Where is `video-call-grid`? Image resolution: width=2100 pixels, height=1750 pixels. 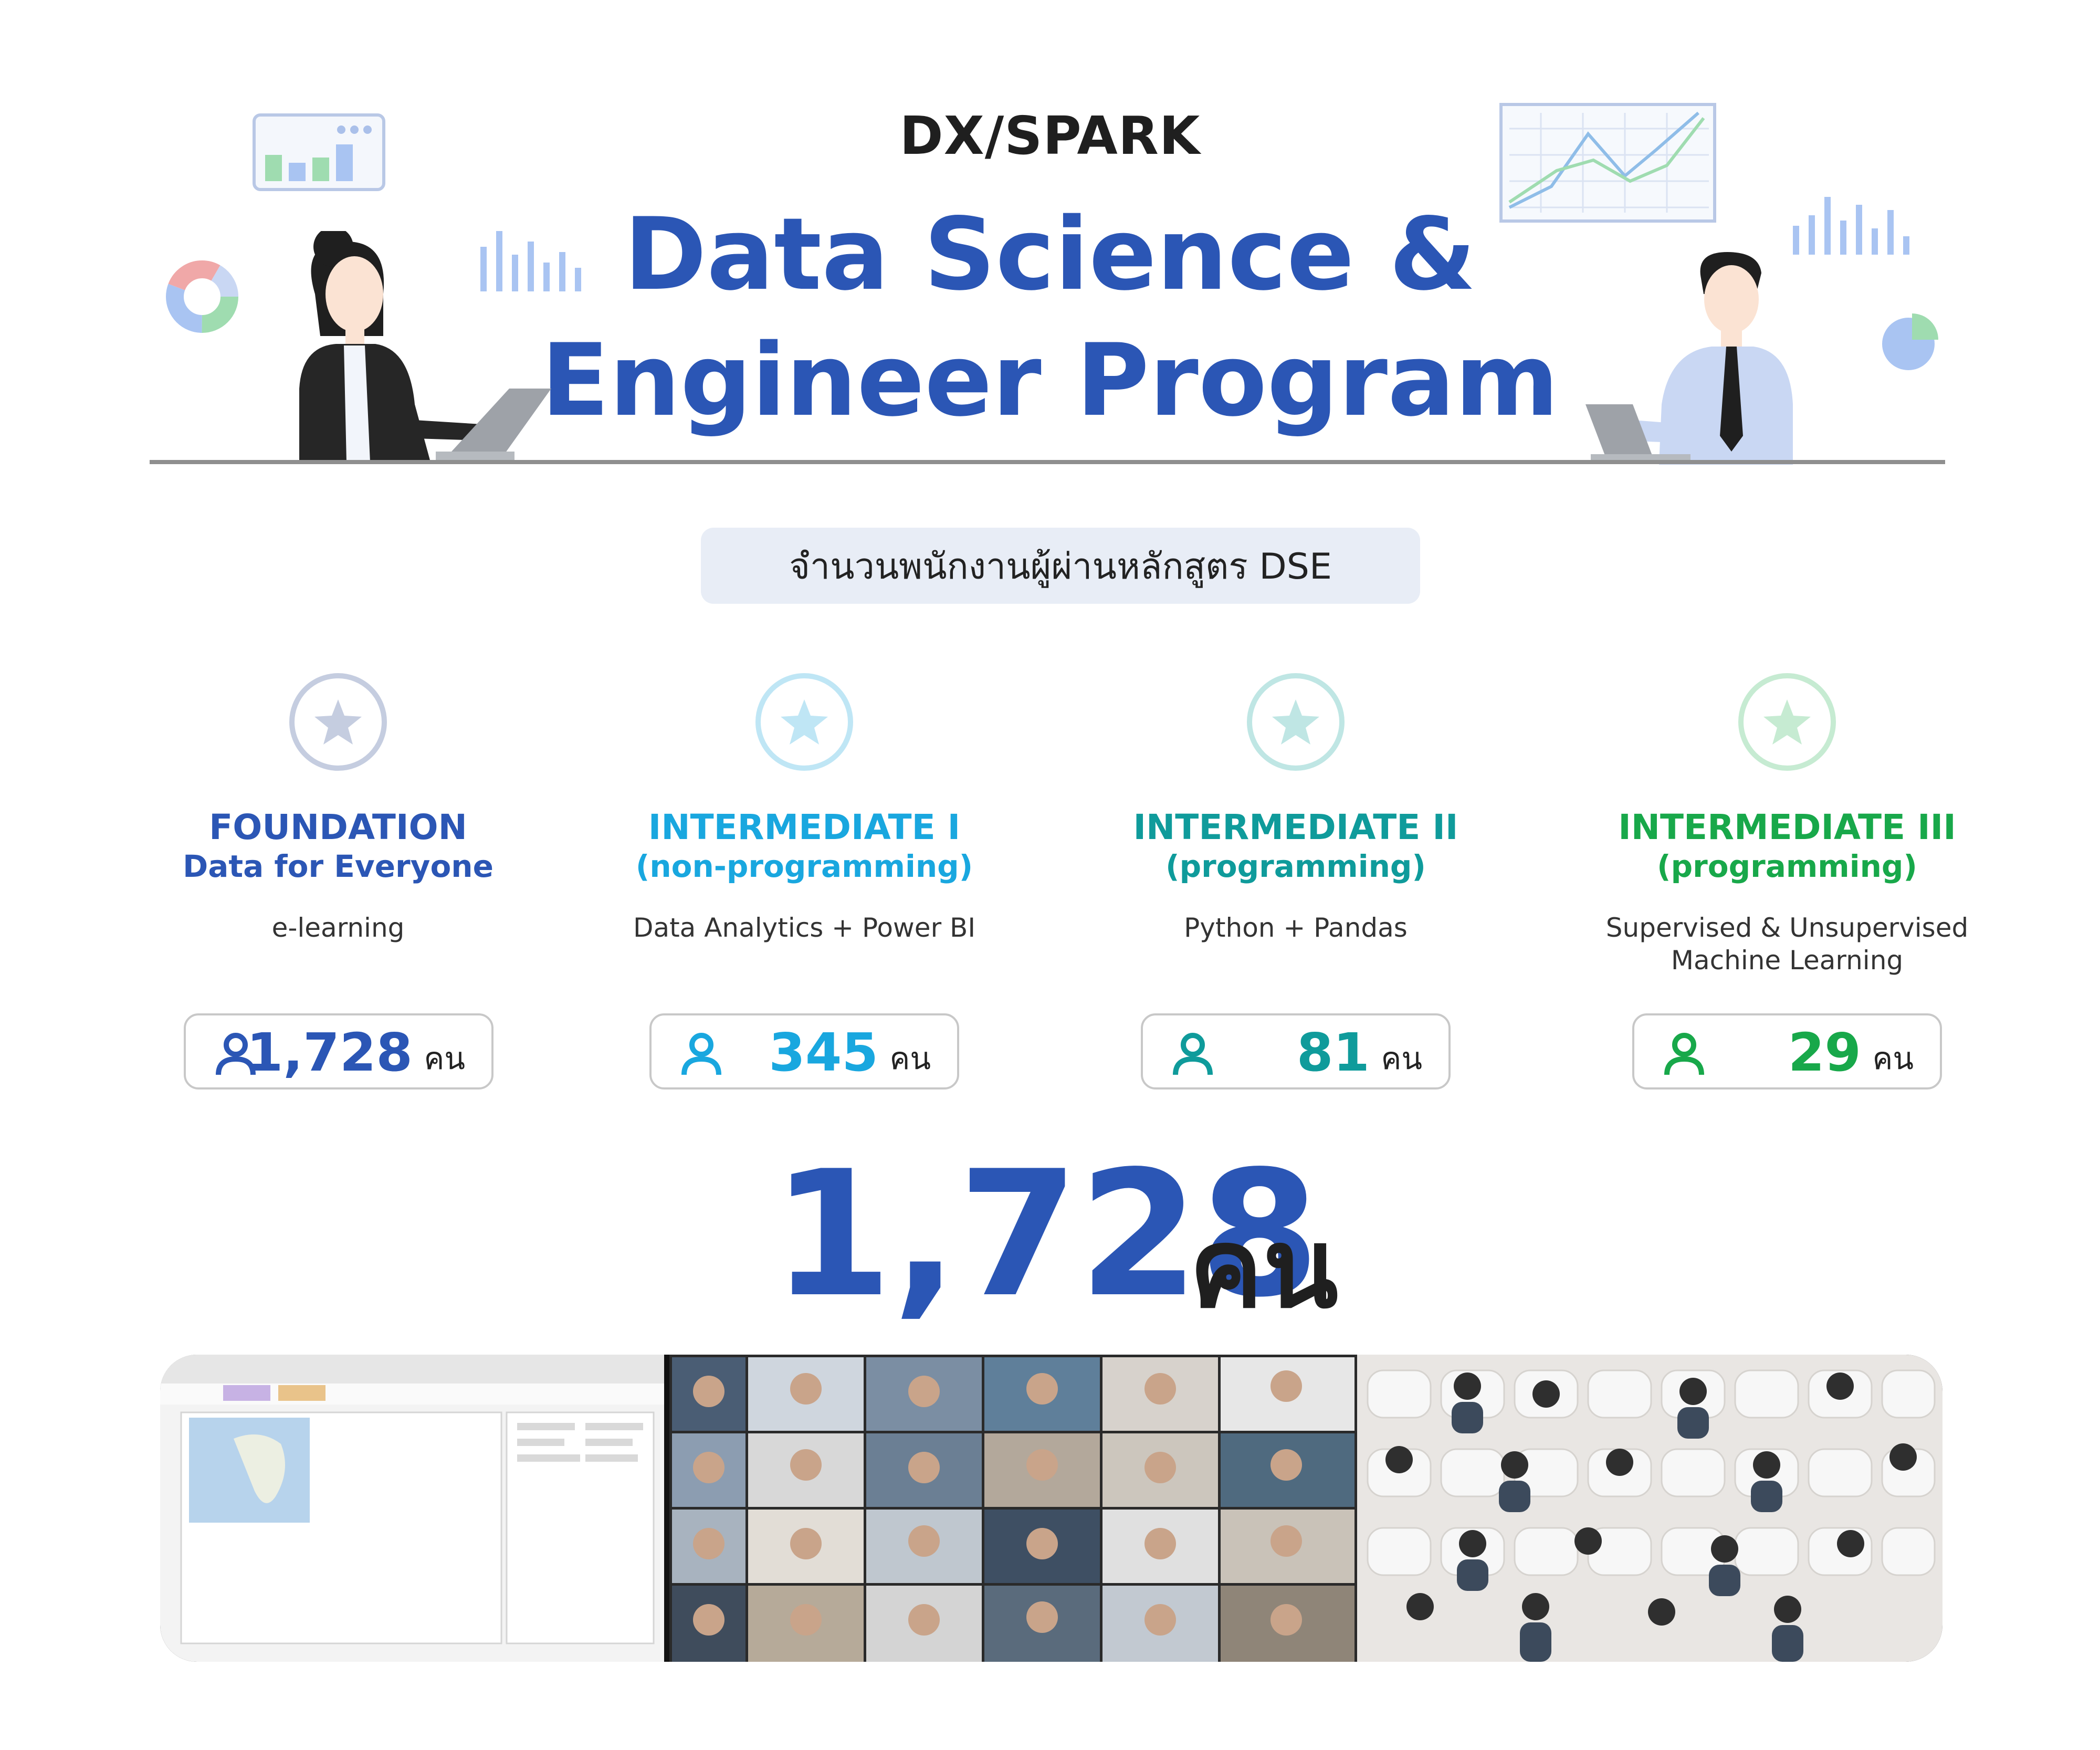 video-call-grid is located at coordinates (1013, 1508).